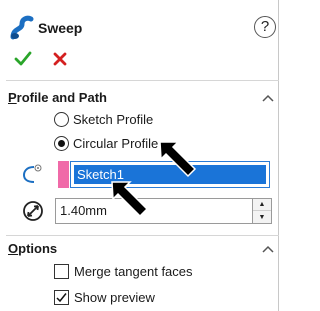 This screenshot has width=320, height=311. Describe the element at coordinates (60, 28) in the screenshot. I see `panel-title: Sweep` at that location.